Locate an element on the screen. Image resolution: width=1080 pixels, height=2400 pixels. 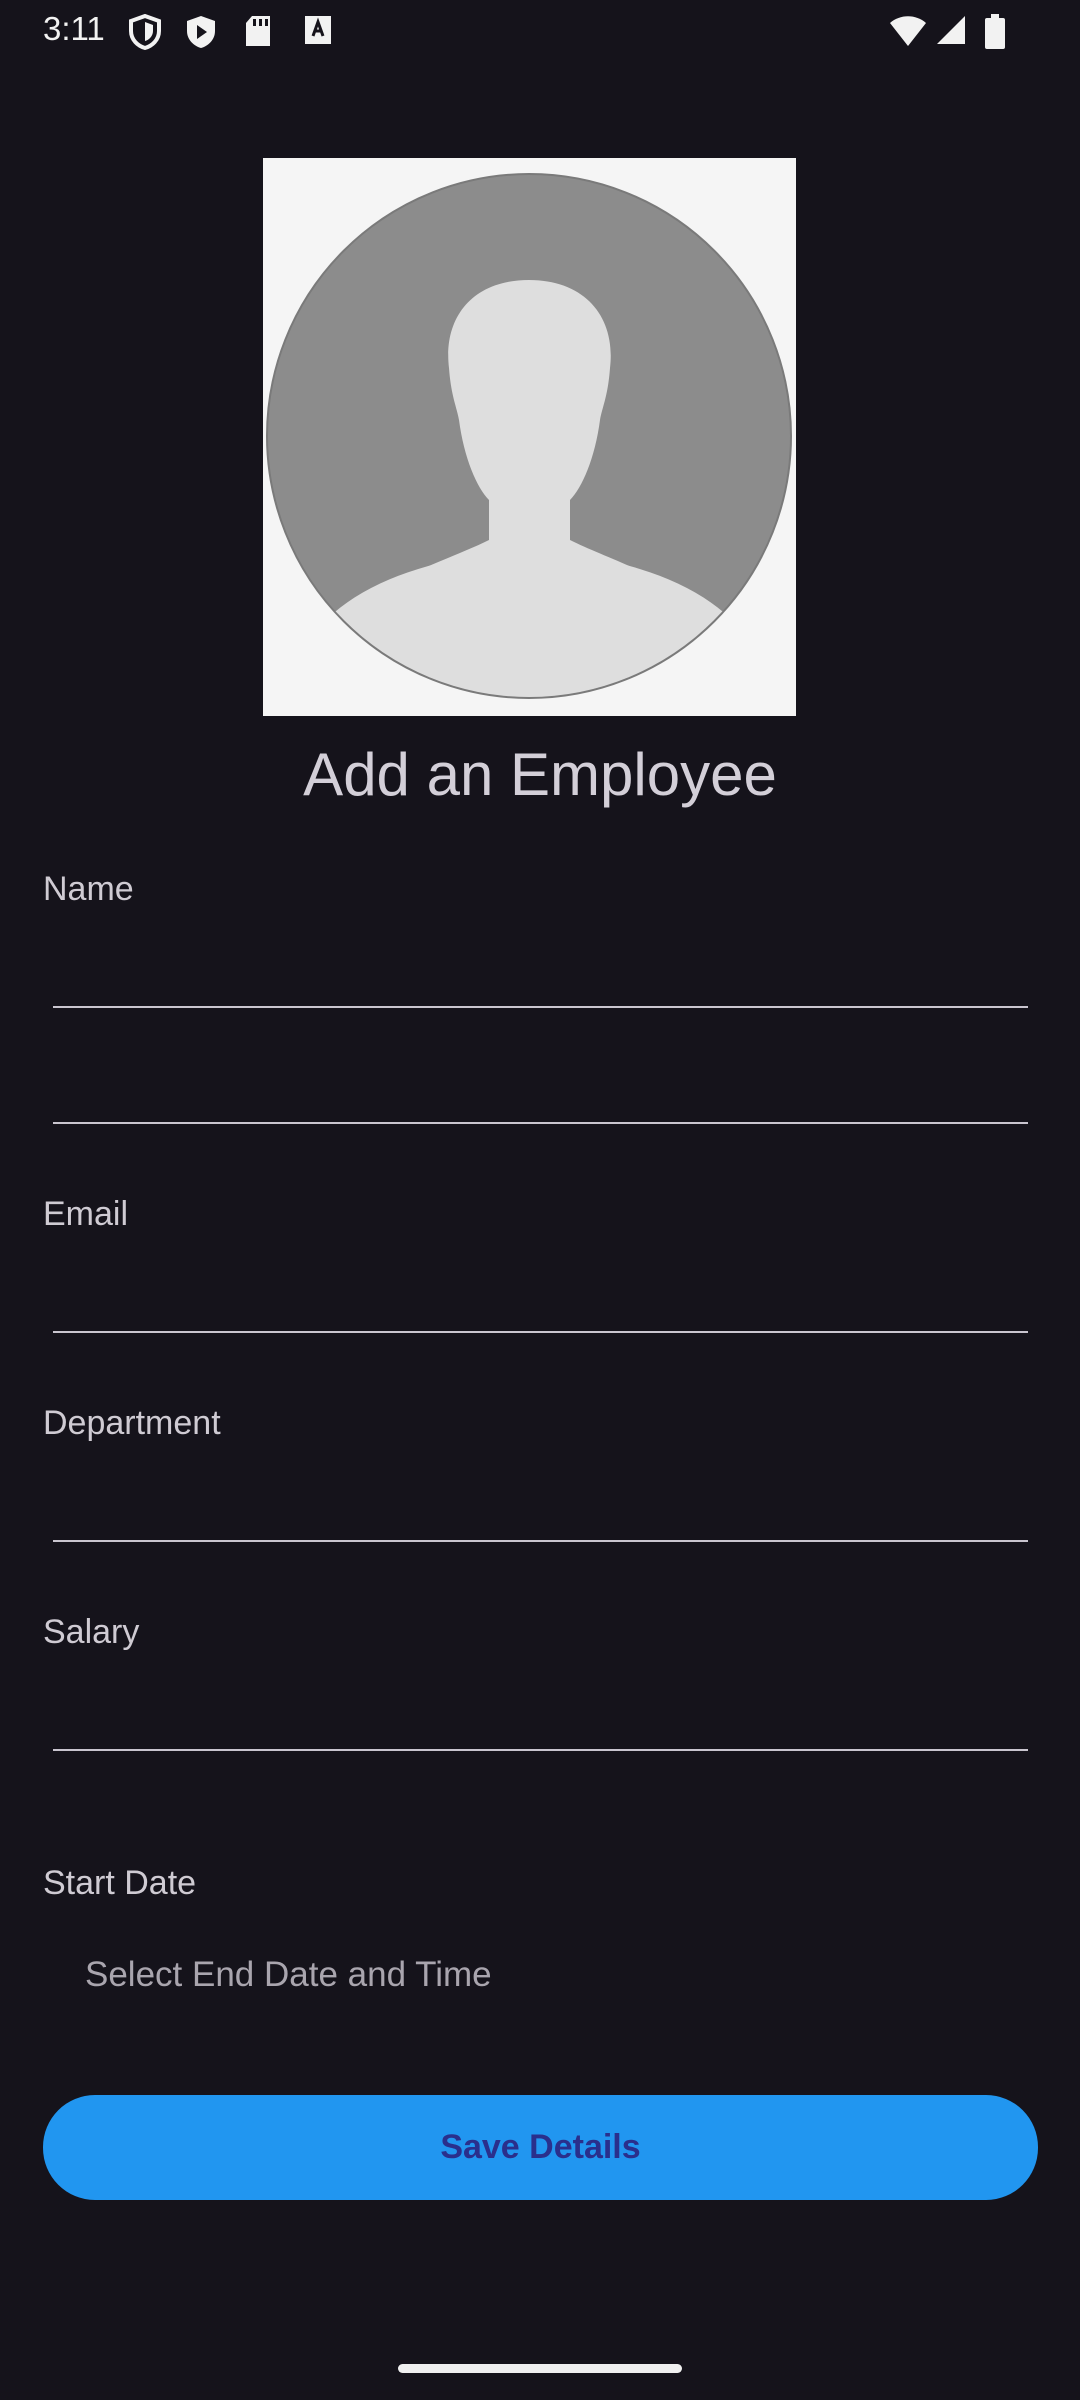
page-title: Add an Employee is located at coordinates (540, 774).